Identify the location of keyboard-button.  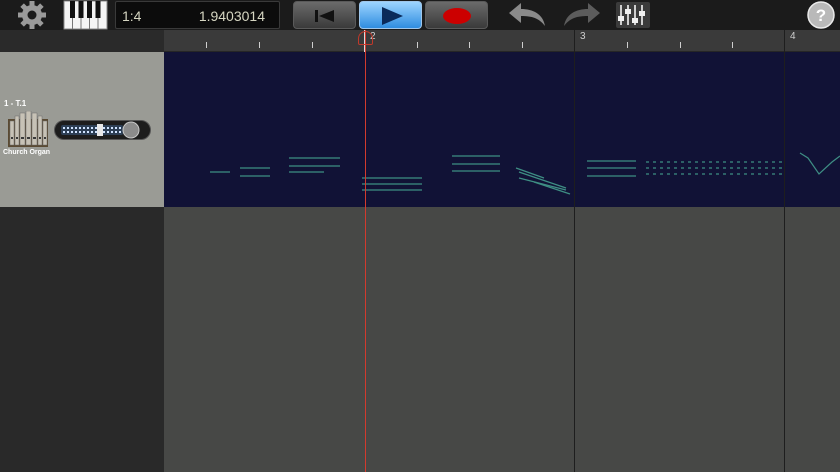
(85, 15).